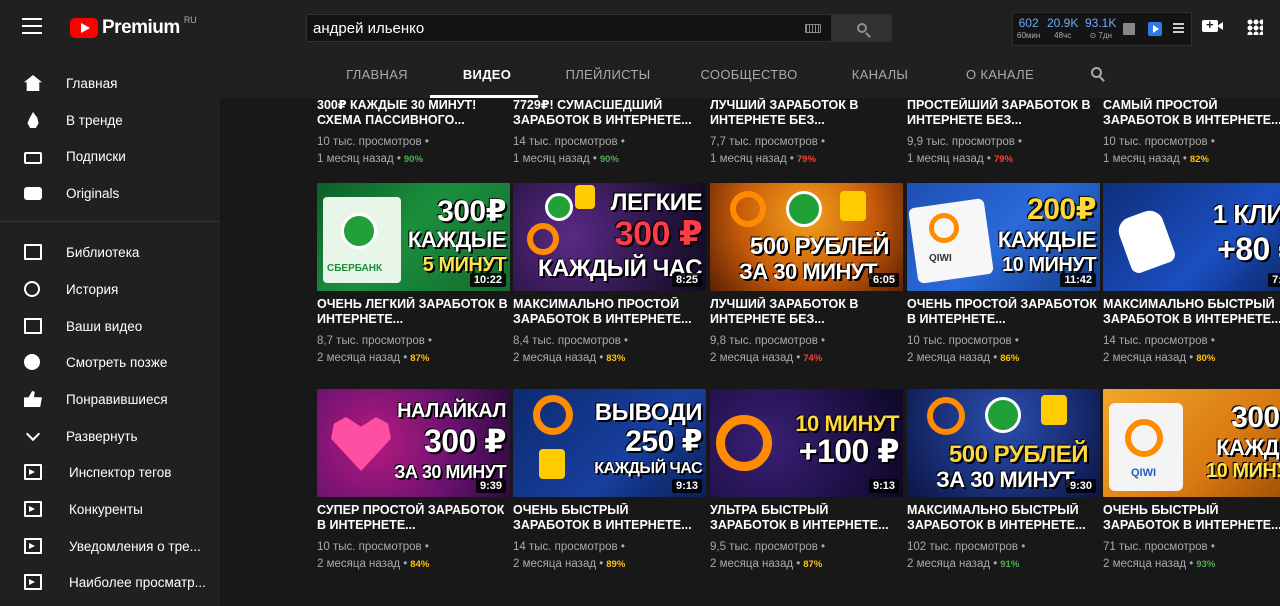  Describe the element at coordinates (32, 28) in the screenshot. I see `hamburger-menu-icon` at that location.